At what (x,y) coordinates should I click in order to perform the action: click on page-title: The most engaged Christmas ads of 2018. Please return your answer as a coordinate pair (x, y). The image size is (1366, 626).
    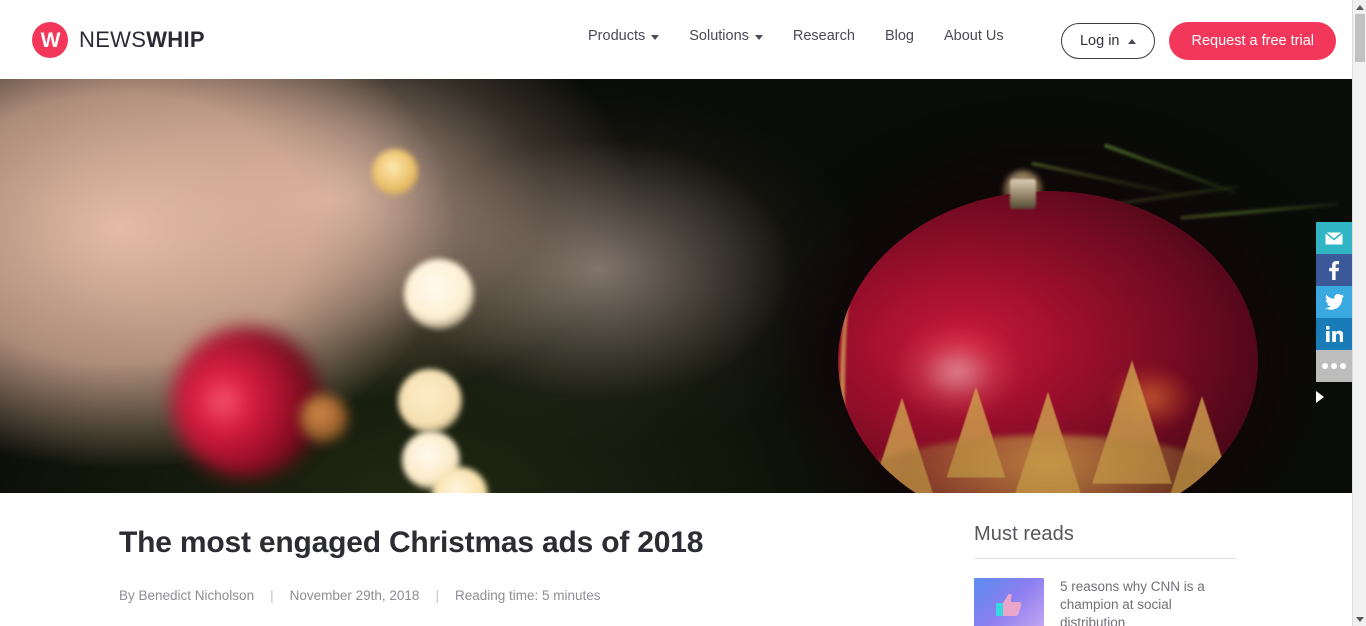
    Looking at the image, I should click on (411, 542).